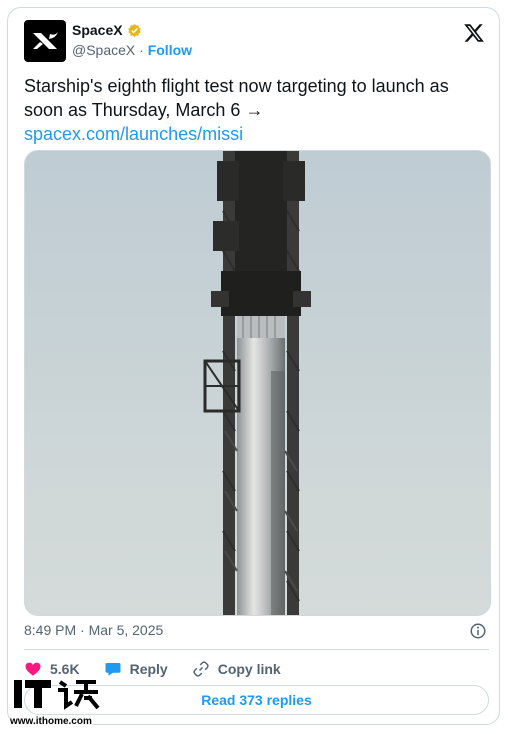  What do you see at coordinates (201, 669) in the screenshot?
I see `link-icon` at bounding box center [201, 669].